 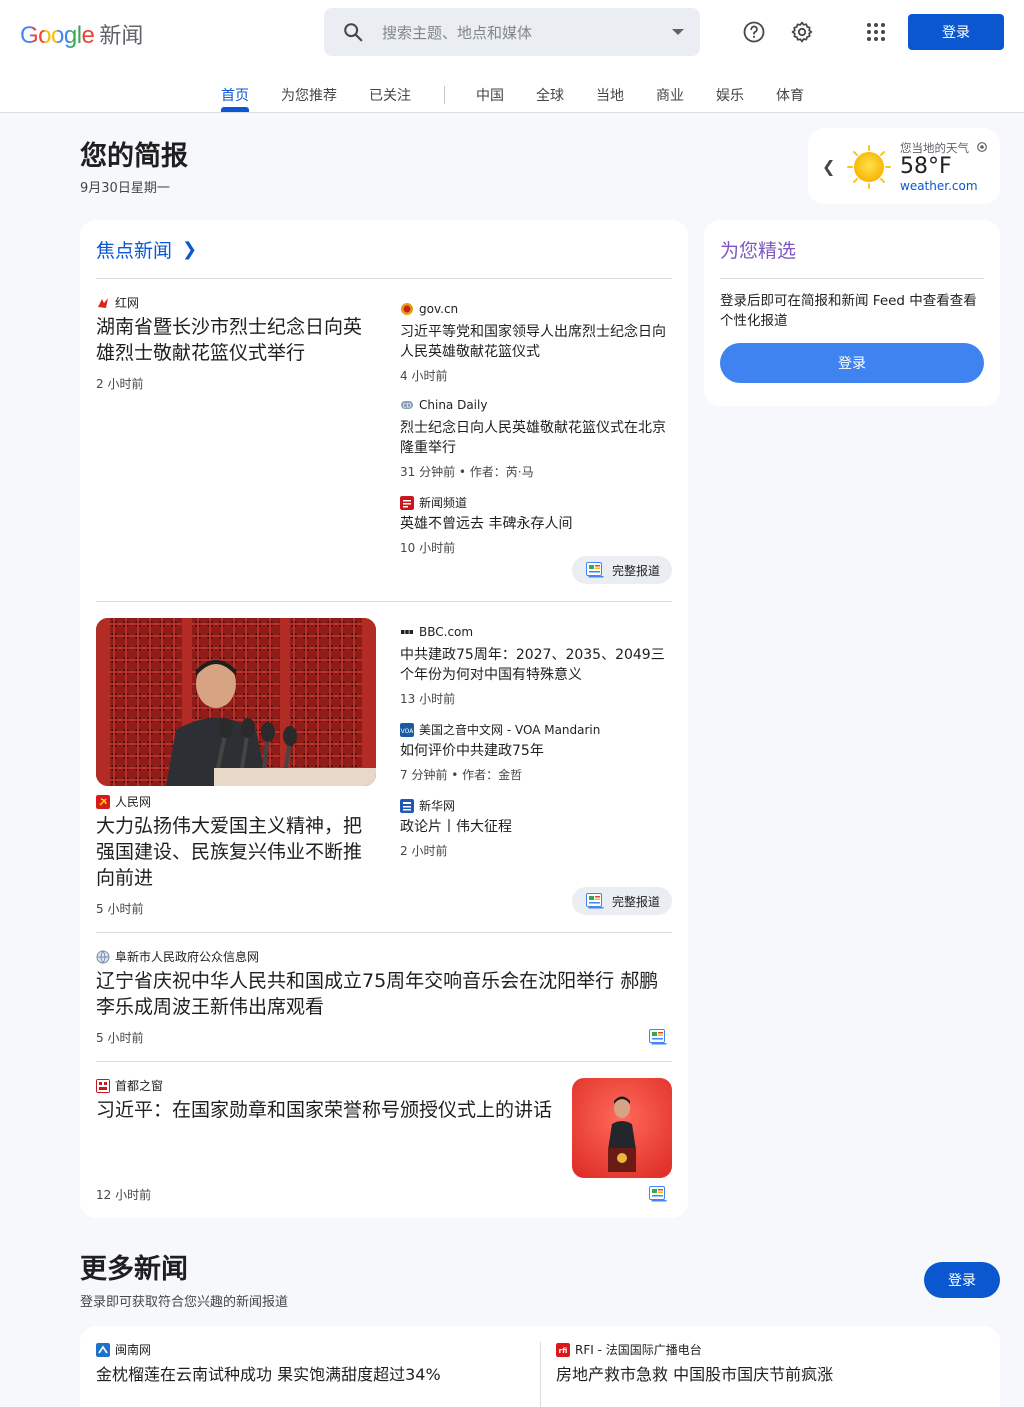 What do you see at coordinates (536, 524) in the screenshot?
I see `story-headline: 英雄不曾远去 丰碑永存人间` at bounding box center [536, 524].